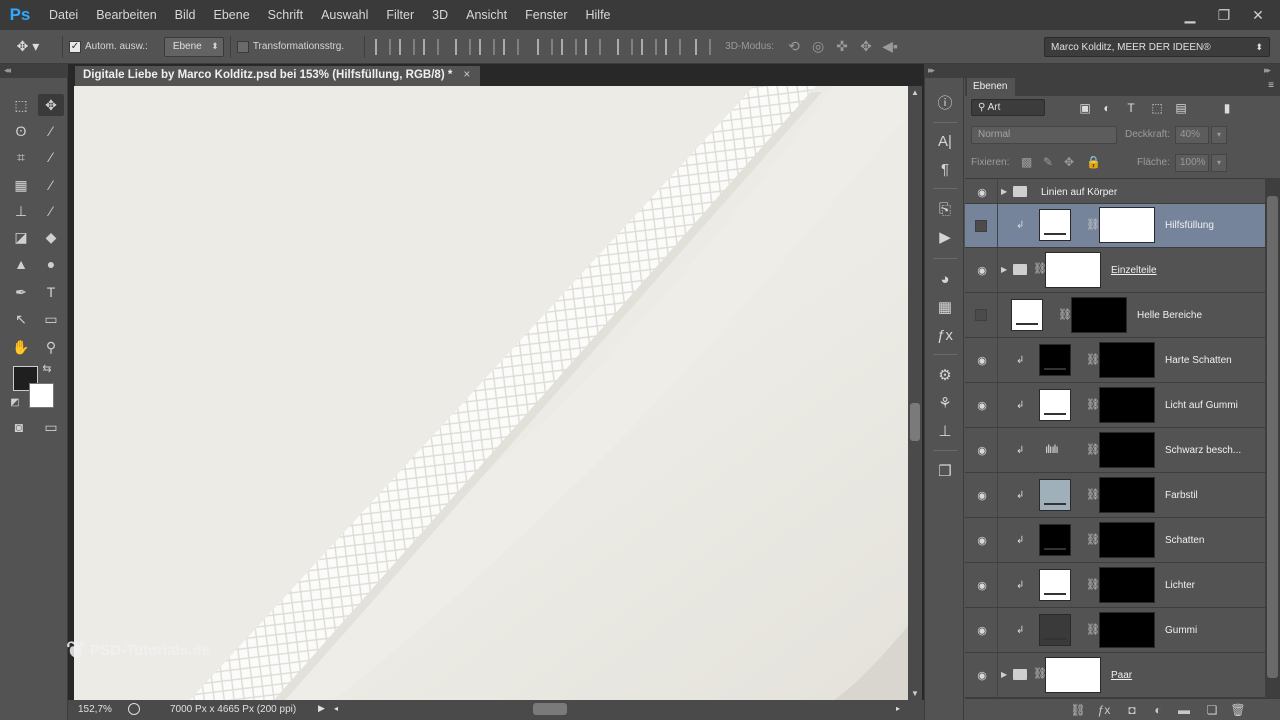  What do you see at coordinates (945, 403) in the screenshot?
I see `brush-panel-icon: ⚘` at bounding box center [945, 403].